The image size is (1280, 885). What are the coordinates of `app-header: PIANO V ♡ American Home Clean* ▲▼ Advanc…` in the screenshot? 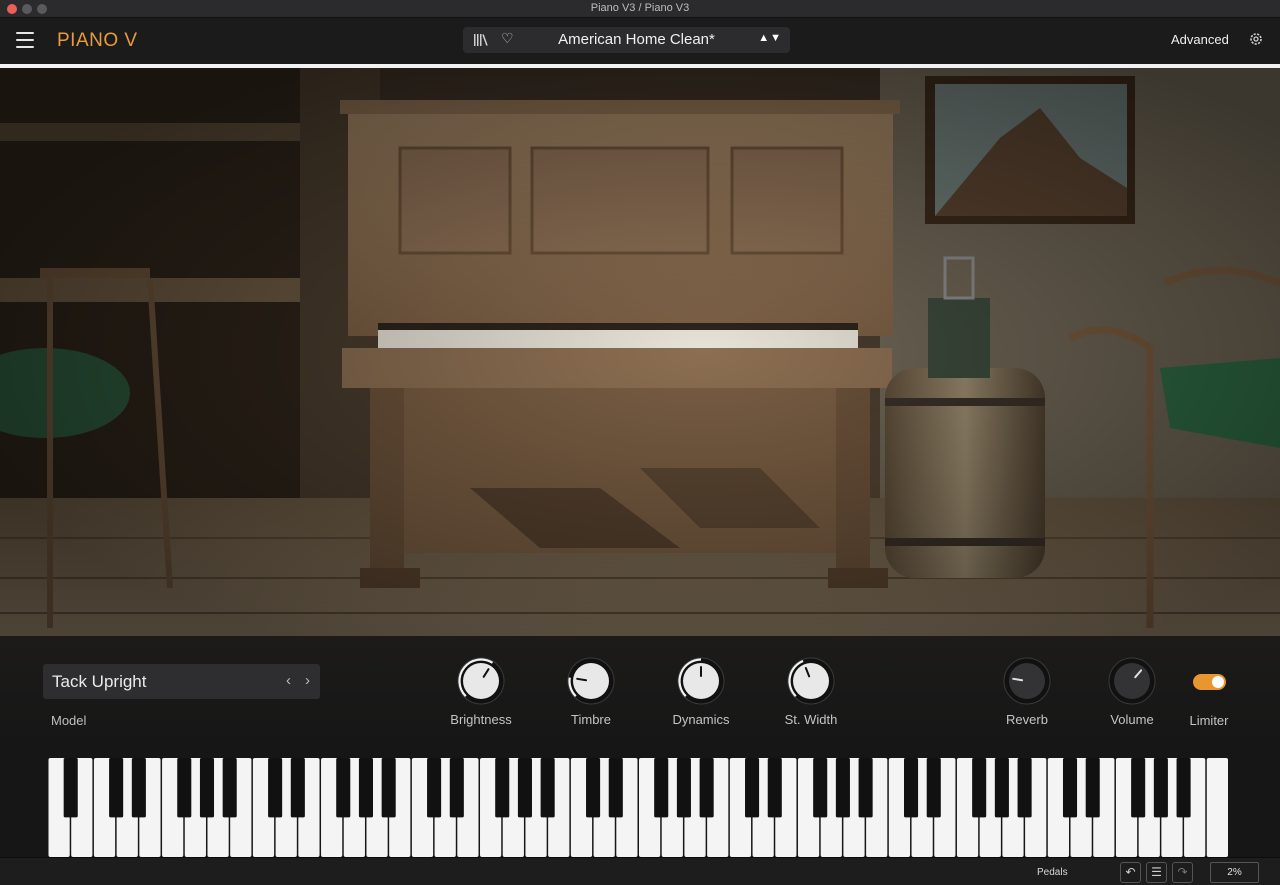 It's located at (640, 41).